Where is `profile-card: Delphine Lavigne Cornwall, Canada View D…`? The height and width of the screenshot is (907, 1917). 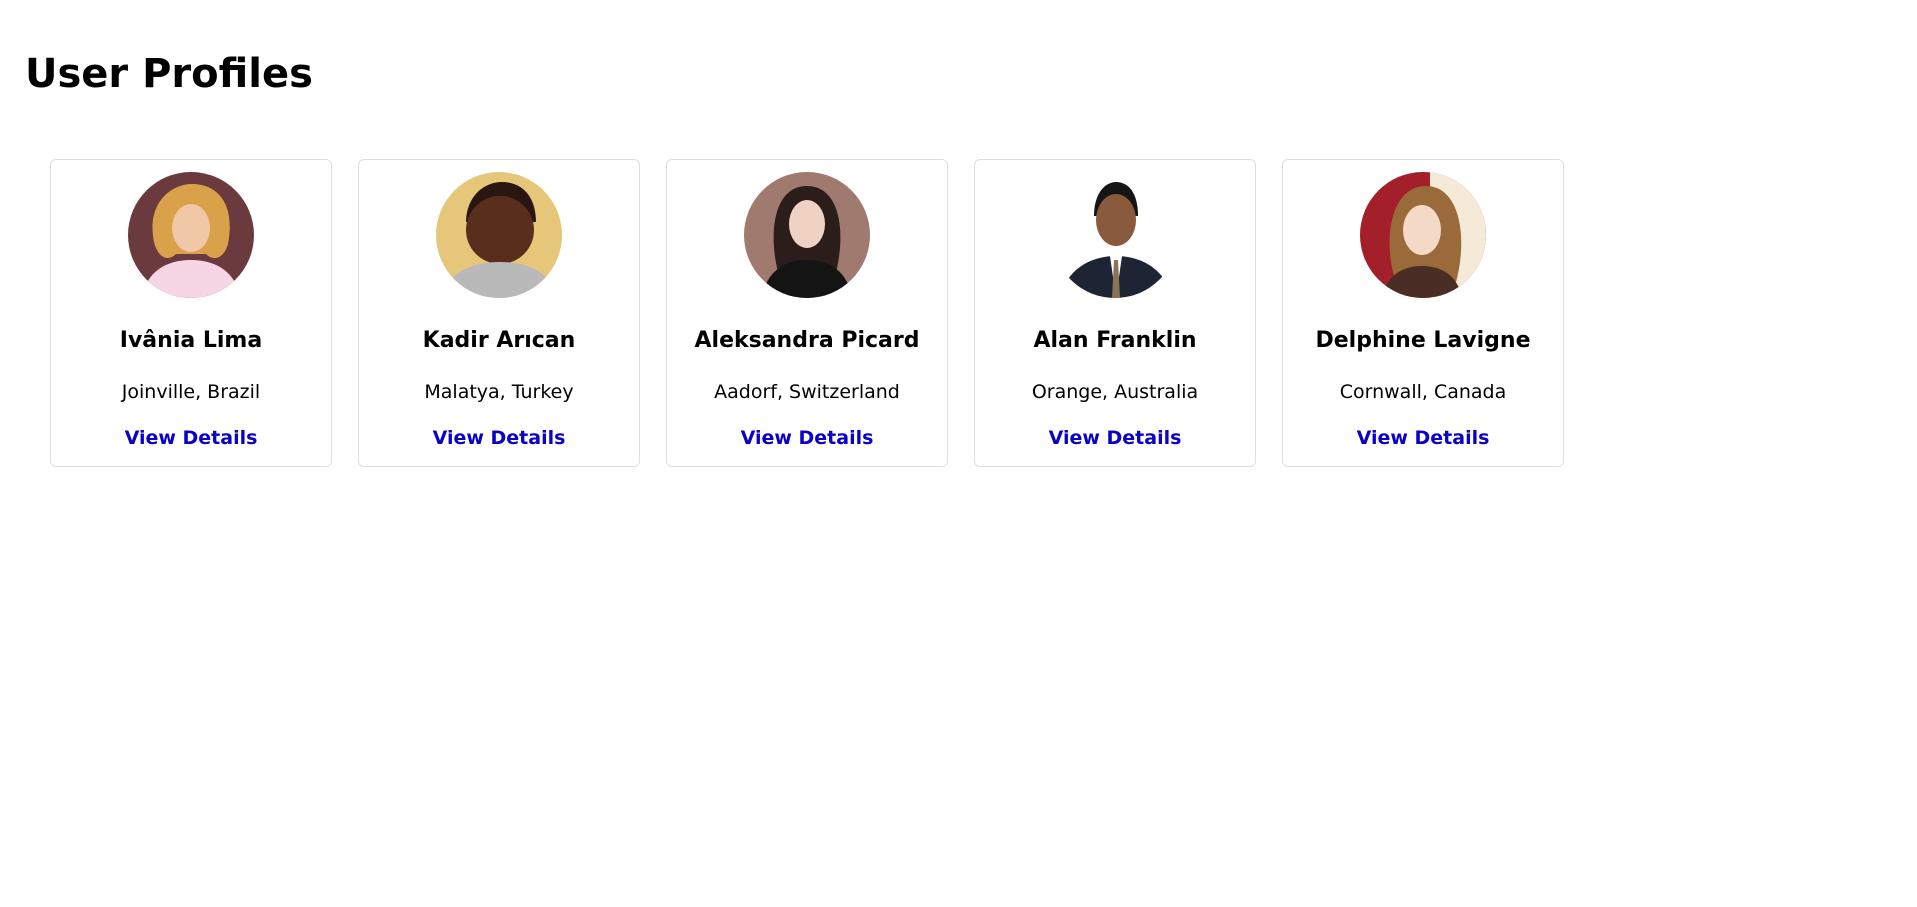
profile-card: Delphine Lavigne Cornwall, Canada View D… is located at coordinates (1423, 313).